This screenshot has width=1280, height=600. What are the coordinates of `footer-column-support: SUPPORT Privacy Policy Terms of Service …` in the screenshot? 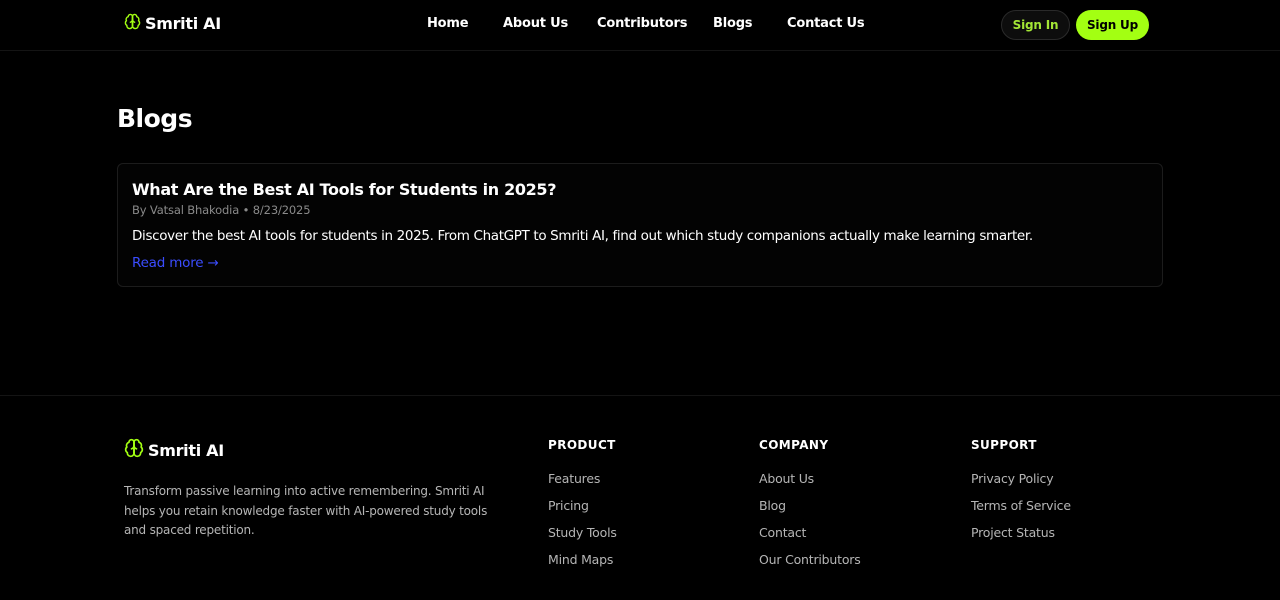 It's located at (1021, 493).